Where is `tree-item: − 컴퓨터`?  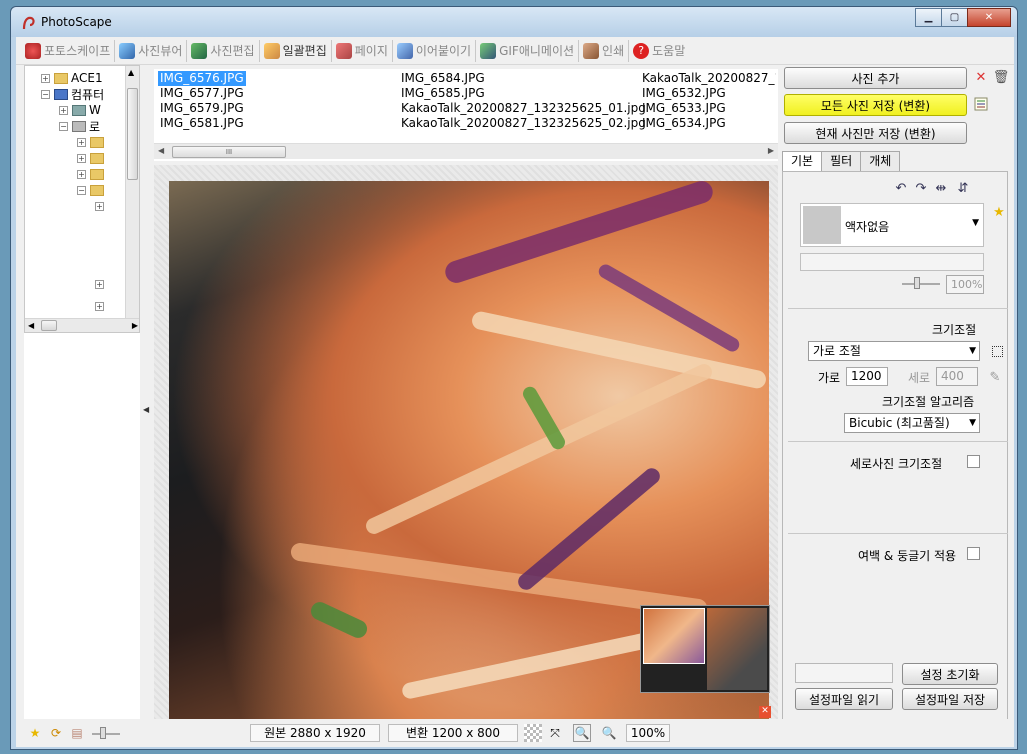 tree-item: − 컴퓨터 is located at coordinates (72, 94).